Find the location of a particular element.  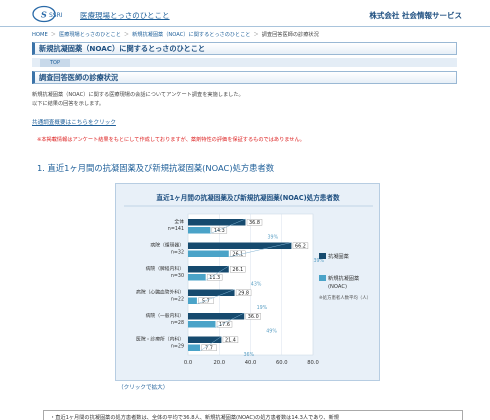

category-n-label: n=22 is located at coordinates (177, 300).